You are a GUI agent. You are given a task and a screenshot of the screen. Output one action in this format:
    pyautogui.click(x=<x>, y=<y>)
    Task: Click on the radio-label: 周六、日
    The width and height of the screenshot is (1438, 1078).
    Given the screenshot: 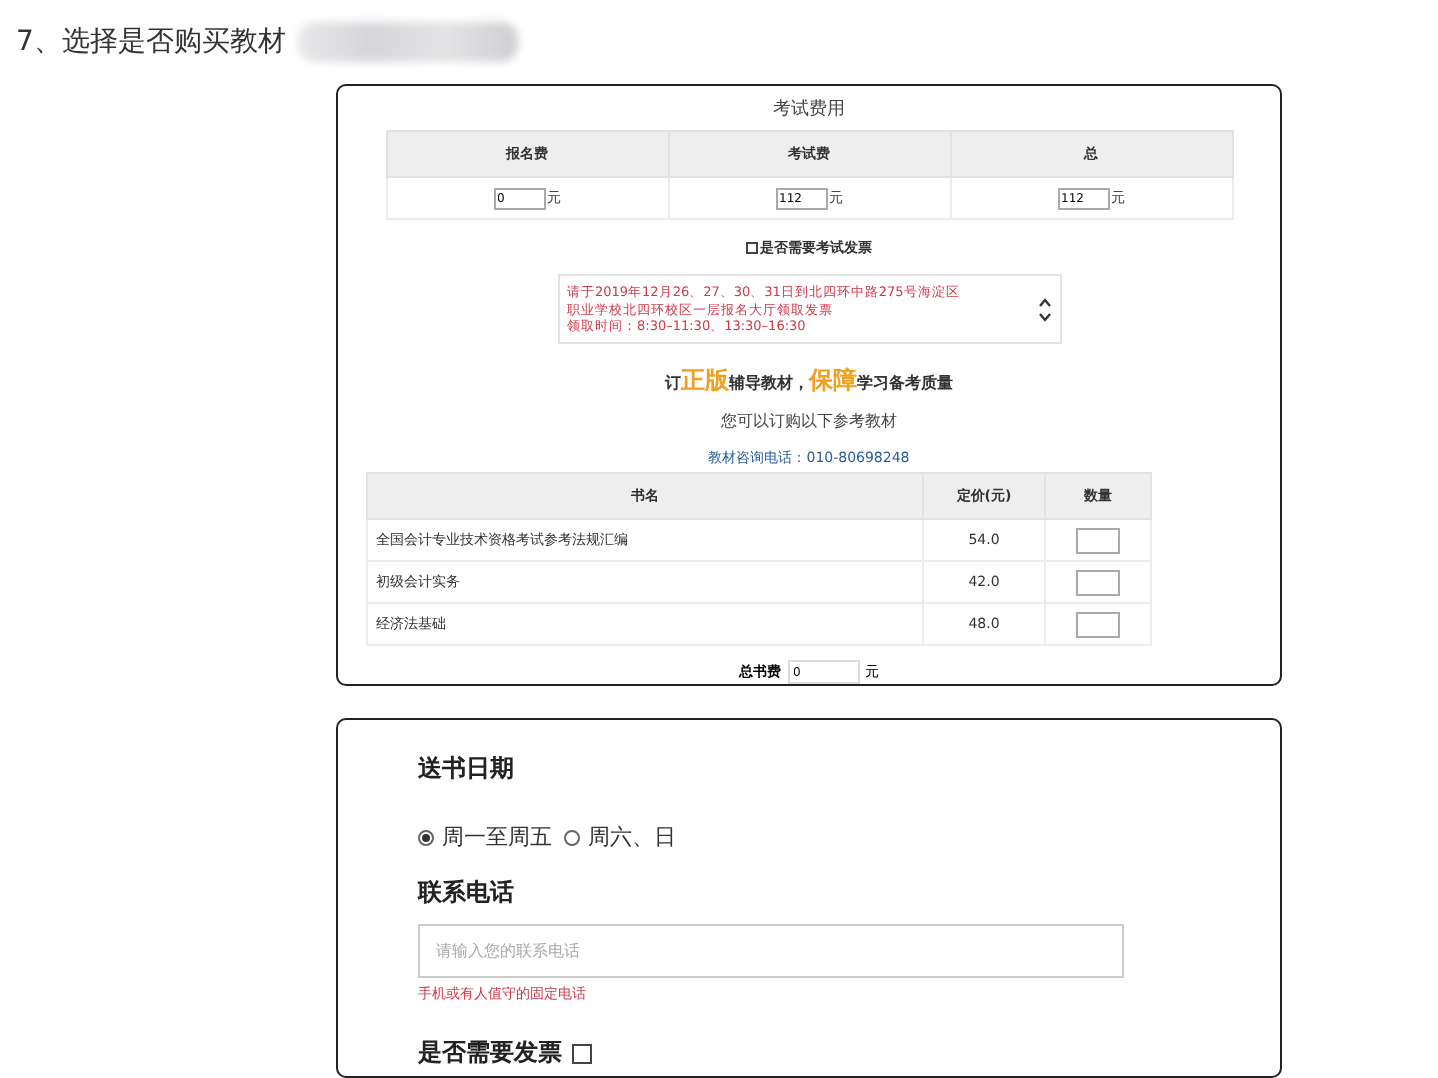 What is the action you would take?
    pyautogui.click(x=632, y=837)
    